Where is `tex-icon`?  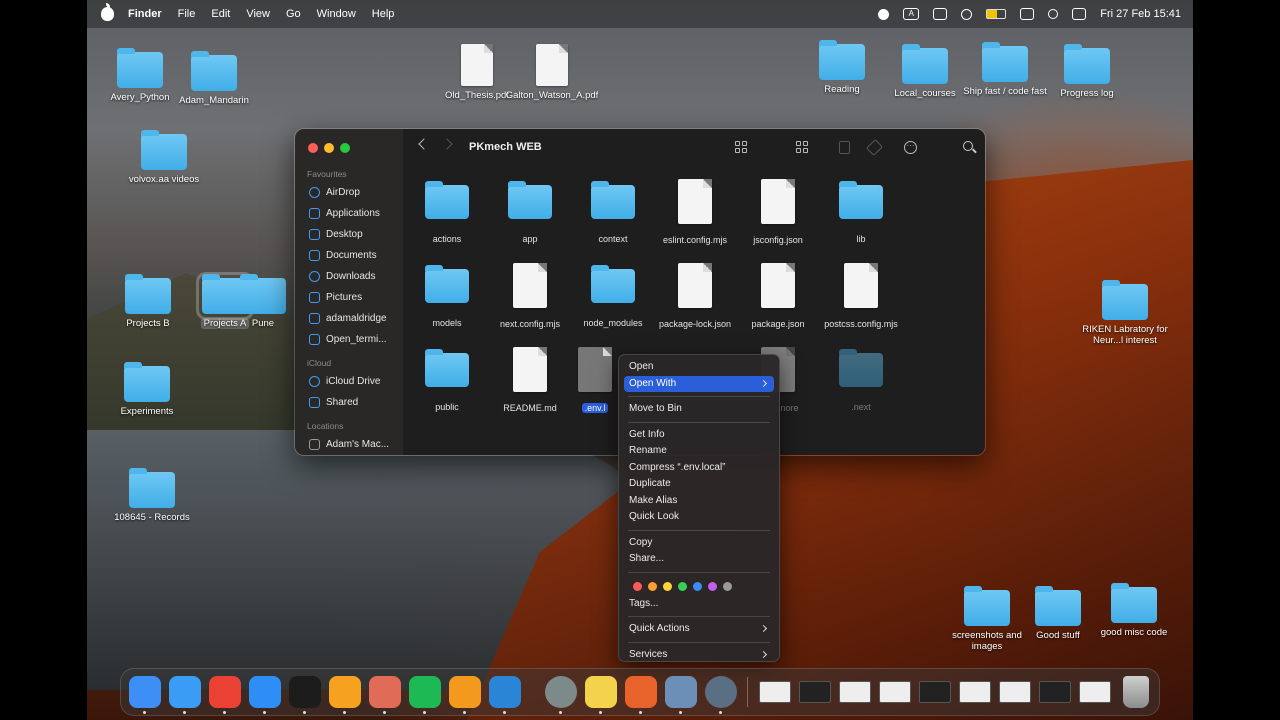 tex-icon is located at coordinates (561, 692).